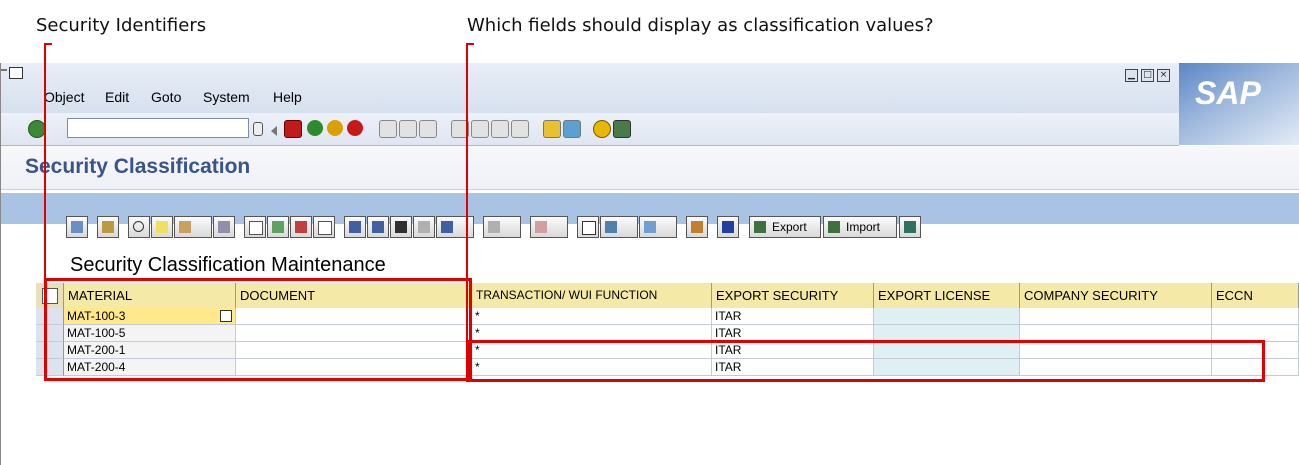  Describe the element at coordinates (255, 227) in the screenshot. I see `append-row-button` at that location.